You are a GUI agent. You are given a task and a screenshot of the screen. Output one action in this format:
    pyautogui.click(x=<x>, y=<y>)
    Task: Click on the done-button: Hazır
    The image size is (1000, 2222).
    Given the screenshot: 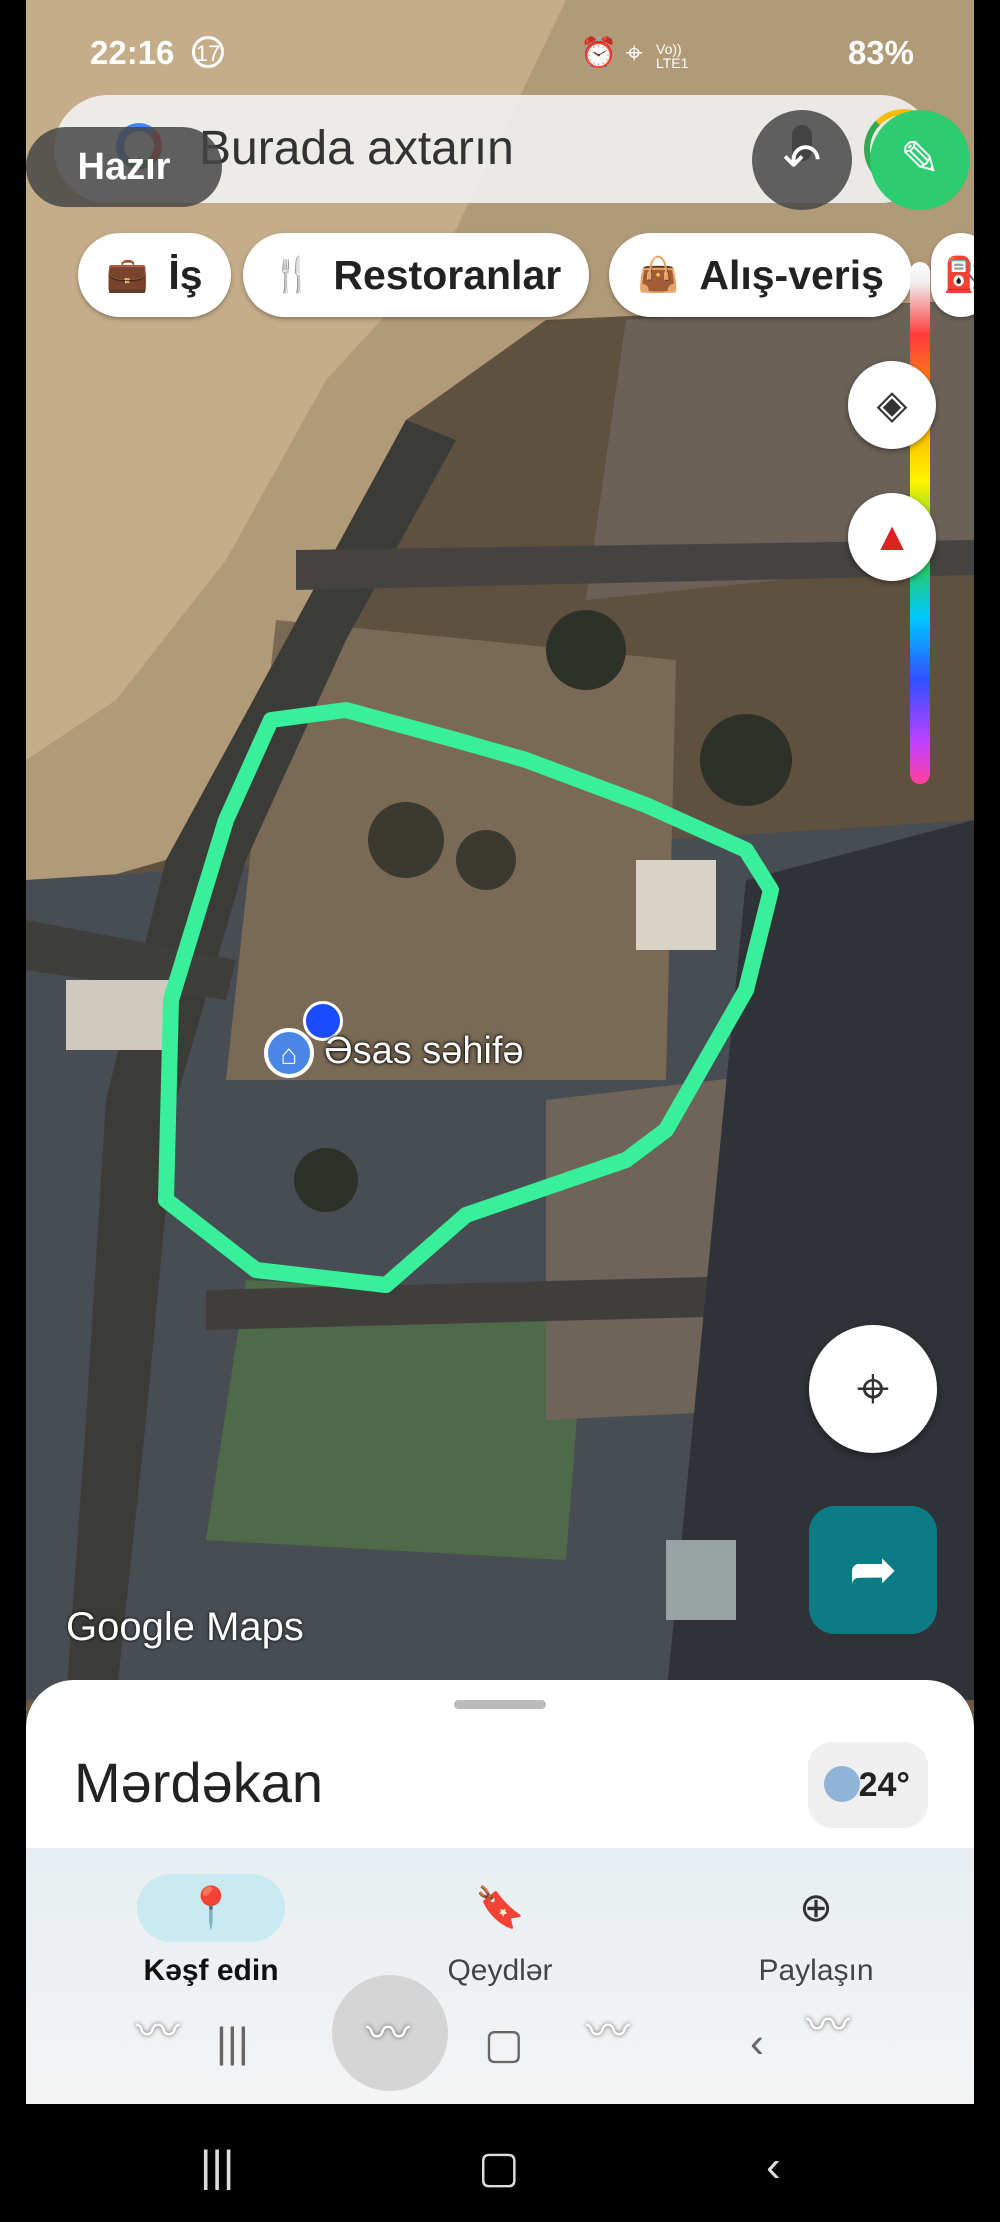 What is the action you would take?
    pyautogui.click(x=124, y=167)
    